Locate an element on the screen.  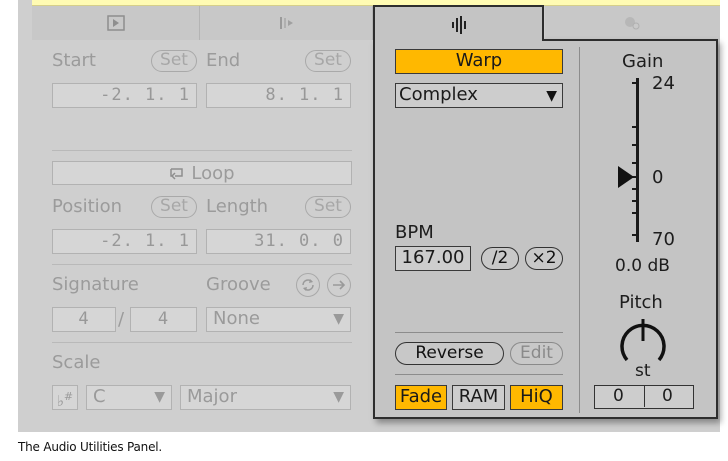
mixer-icon is located at coordinates (631, 23).